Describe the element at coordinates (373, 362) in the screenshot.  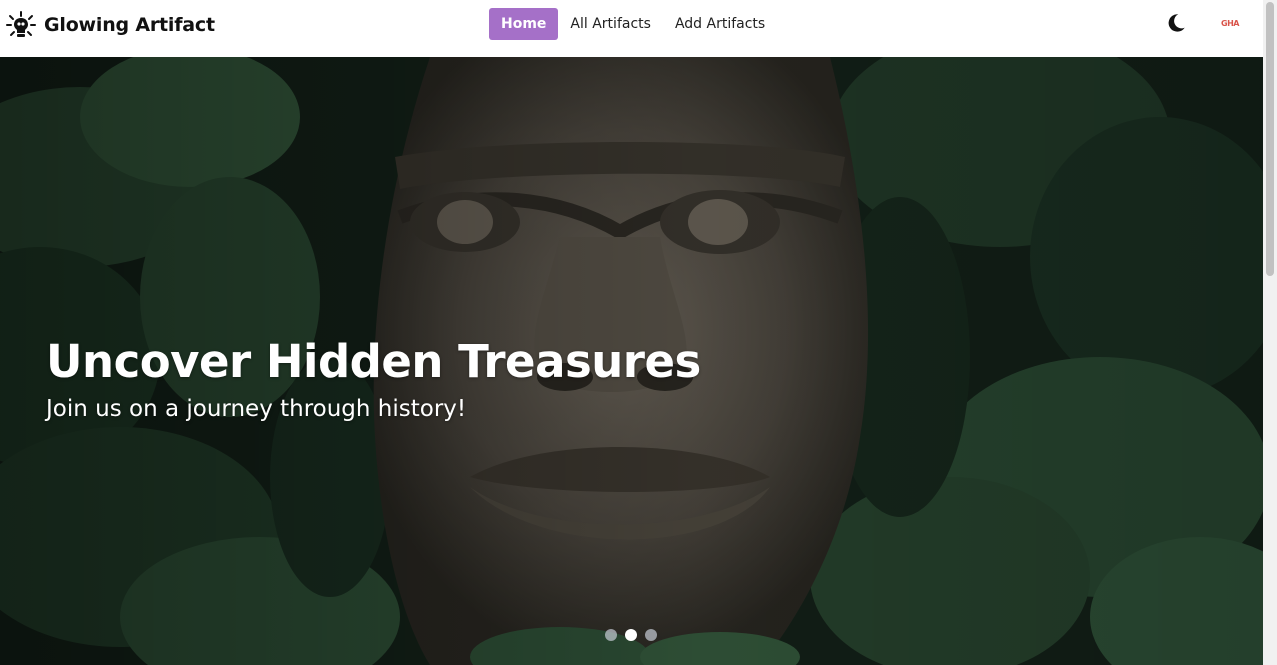
I see `hero-title: Uncover Hidden Treasures` at that location.